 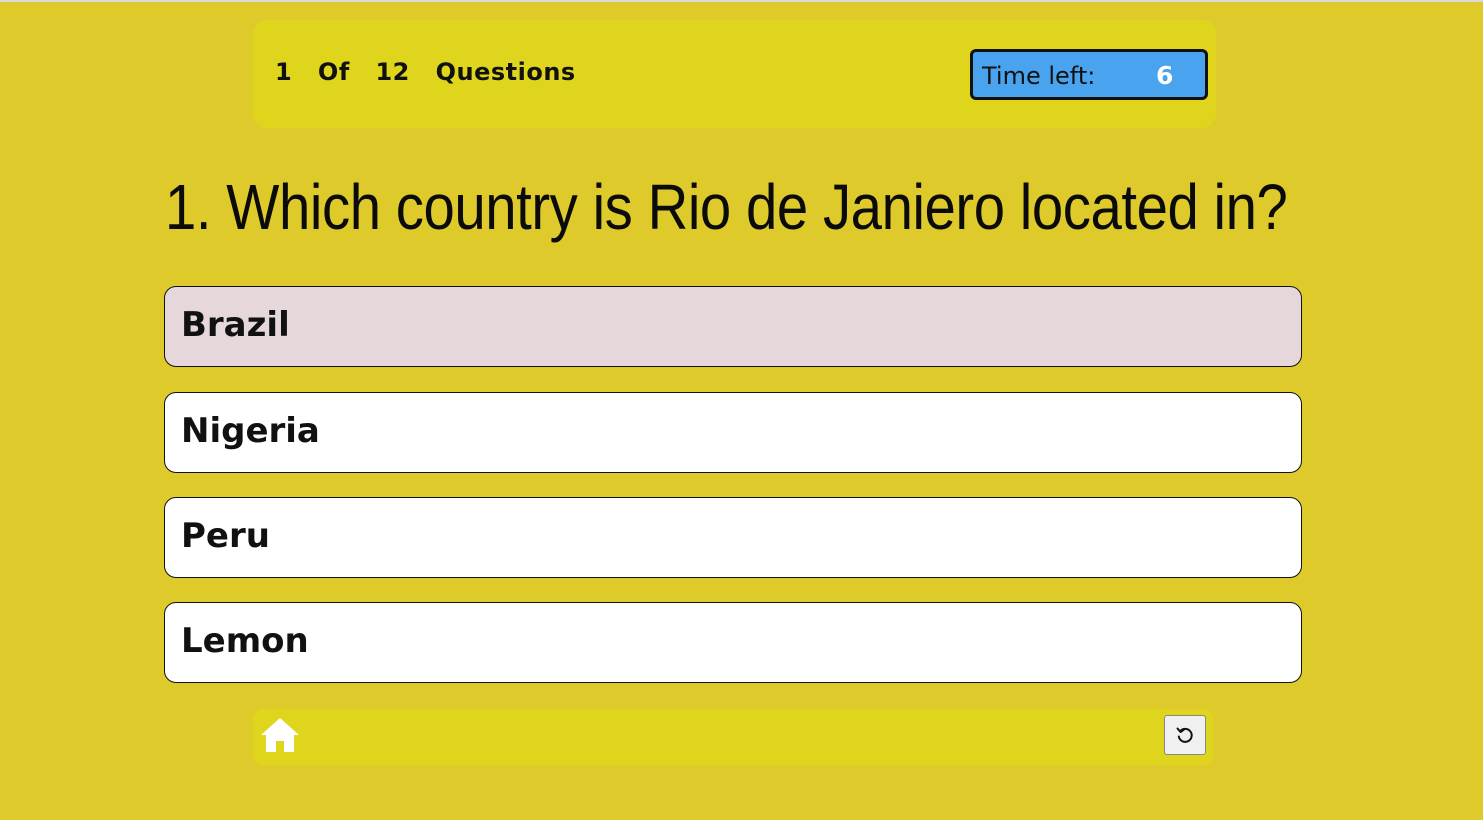 I want to click on answer-option-4: Lemon, so click(x=733, y=642).